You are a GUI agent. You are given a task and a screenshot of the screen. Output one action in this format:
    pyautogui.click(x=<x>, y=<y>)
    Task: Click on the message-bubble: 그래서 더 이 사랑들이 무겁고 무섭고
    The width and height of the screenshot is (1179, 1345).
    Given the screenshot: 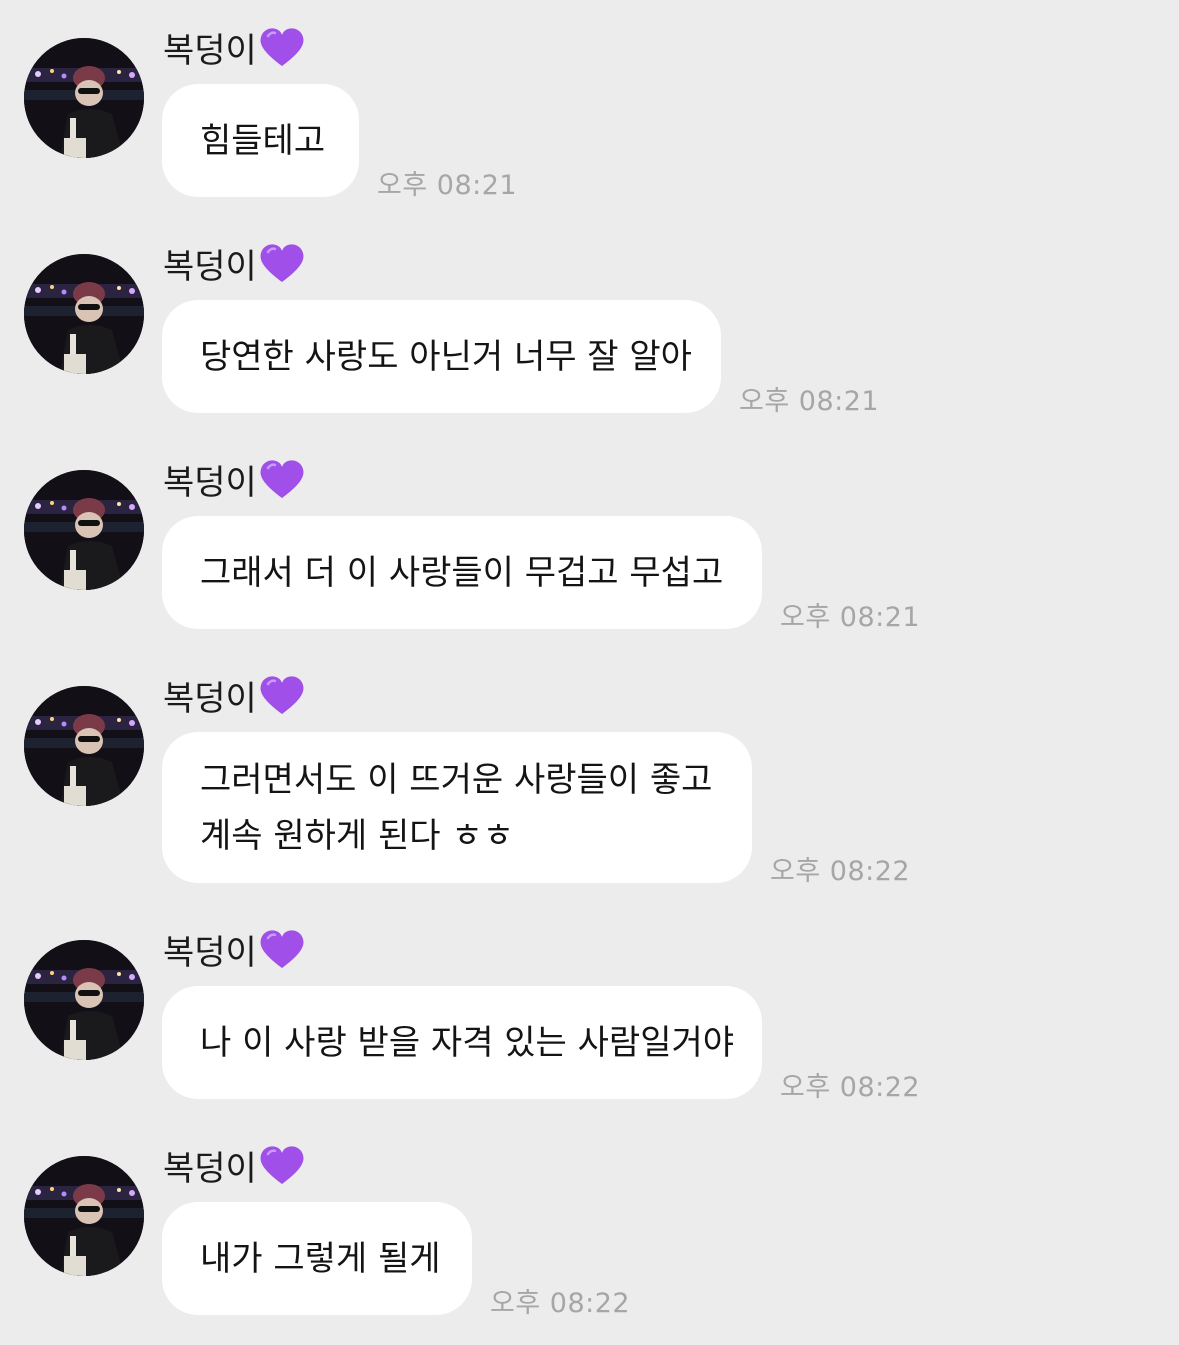 What is the action you would take?
    pyautogui.click(x=462, y=572)
    